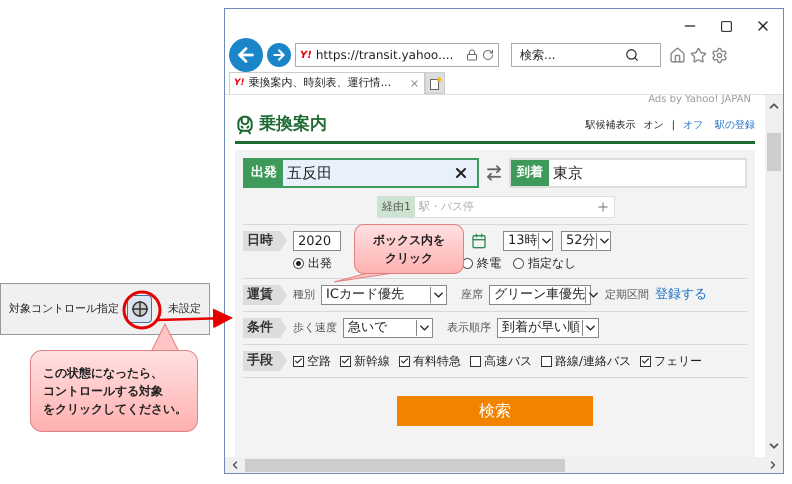 This screenshot has height=484, width=792. Describe the element at coordinates (469, 328) in the screenshot. I see `order-label: 表示順序` at that location.